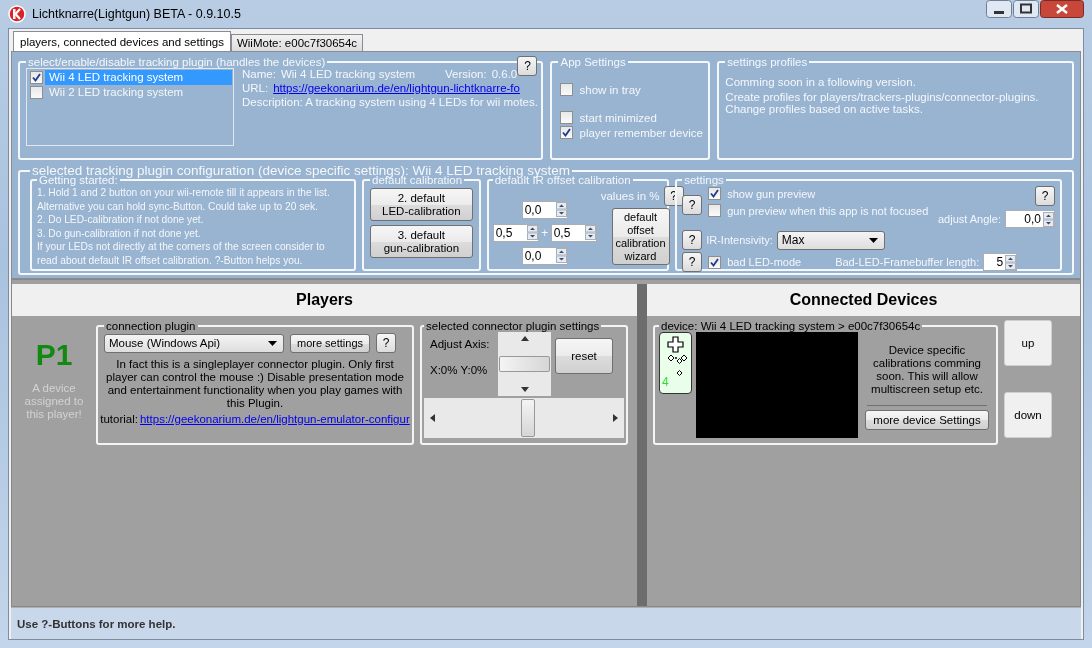 This screenshot has height=648, width=1092. Describe the element at coordinates (524, 338) in the screenshot. I see `up-arrow-icon` at that location.